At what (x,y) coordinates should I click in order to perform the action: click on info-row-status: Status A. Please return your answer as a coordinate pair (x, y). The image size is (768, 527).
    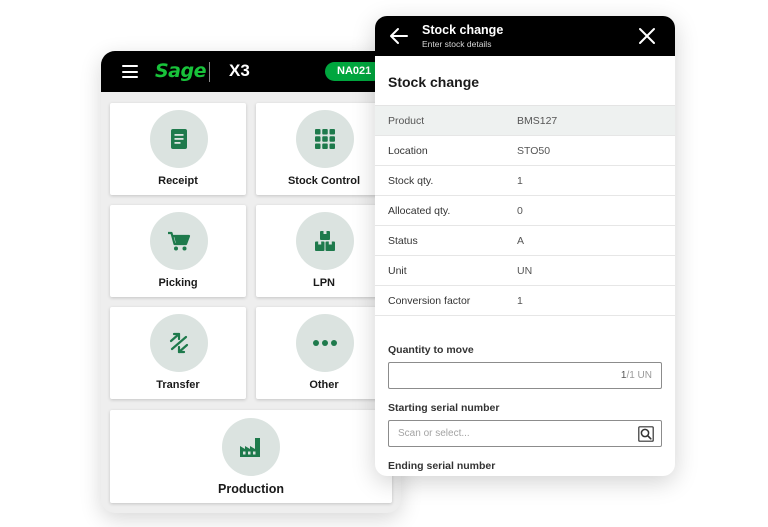
    Looking at the image, I should click on (525, 241).